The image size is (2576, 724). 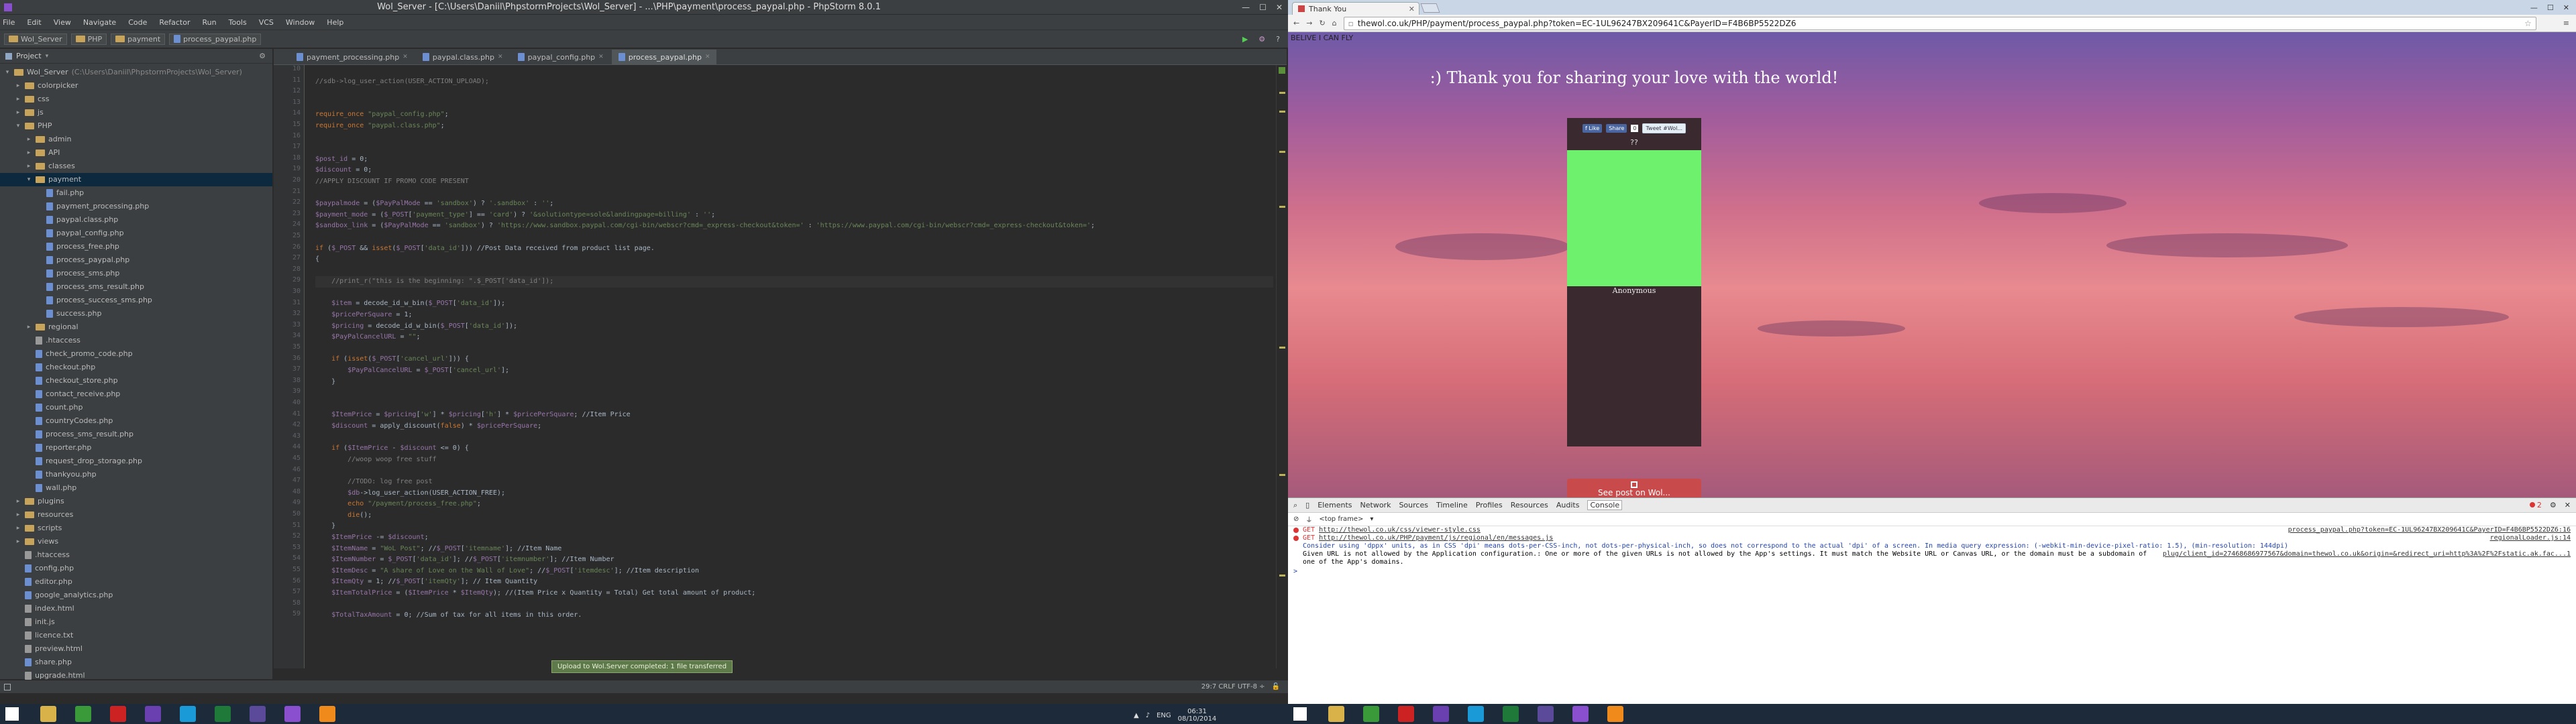 I want to click on menu-tools: Tools, so click(x=238, y=22).